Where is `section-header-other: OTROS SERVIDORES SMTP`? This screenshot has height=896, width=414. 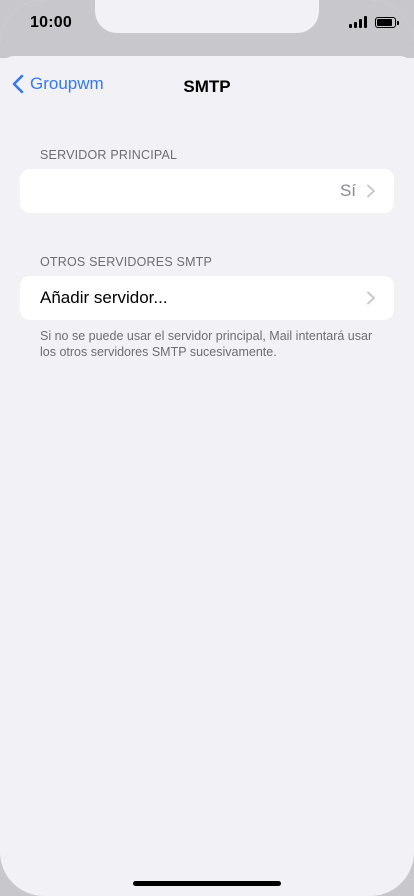
section-header-other: OTROS SERVIDORES SMTP is located at coordinates (126, 262).